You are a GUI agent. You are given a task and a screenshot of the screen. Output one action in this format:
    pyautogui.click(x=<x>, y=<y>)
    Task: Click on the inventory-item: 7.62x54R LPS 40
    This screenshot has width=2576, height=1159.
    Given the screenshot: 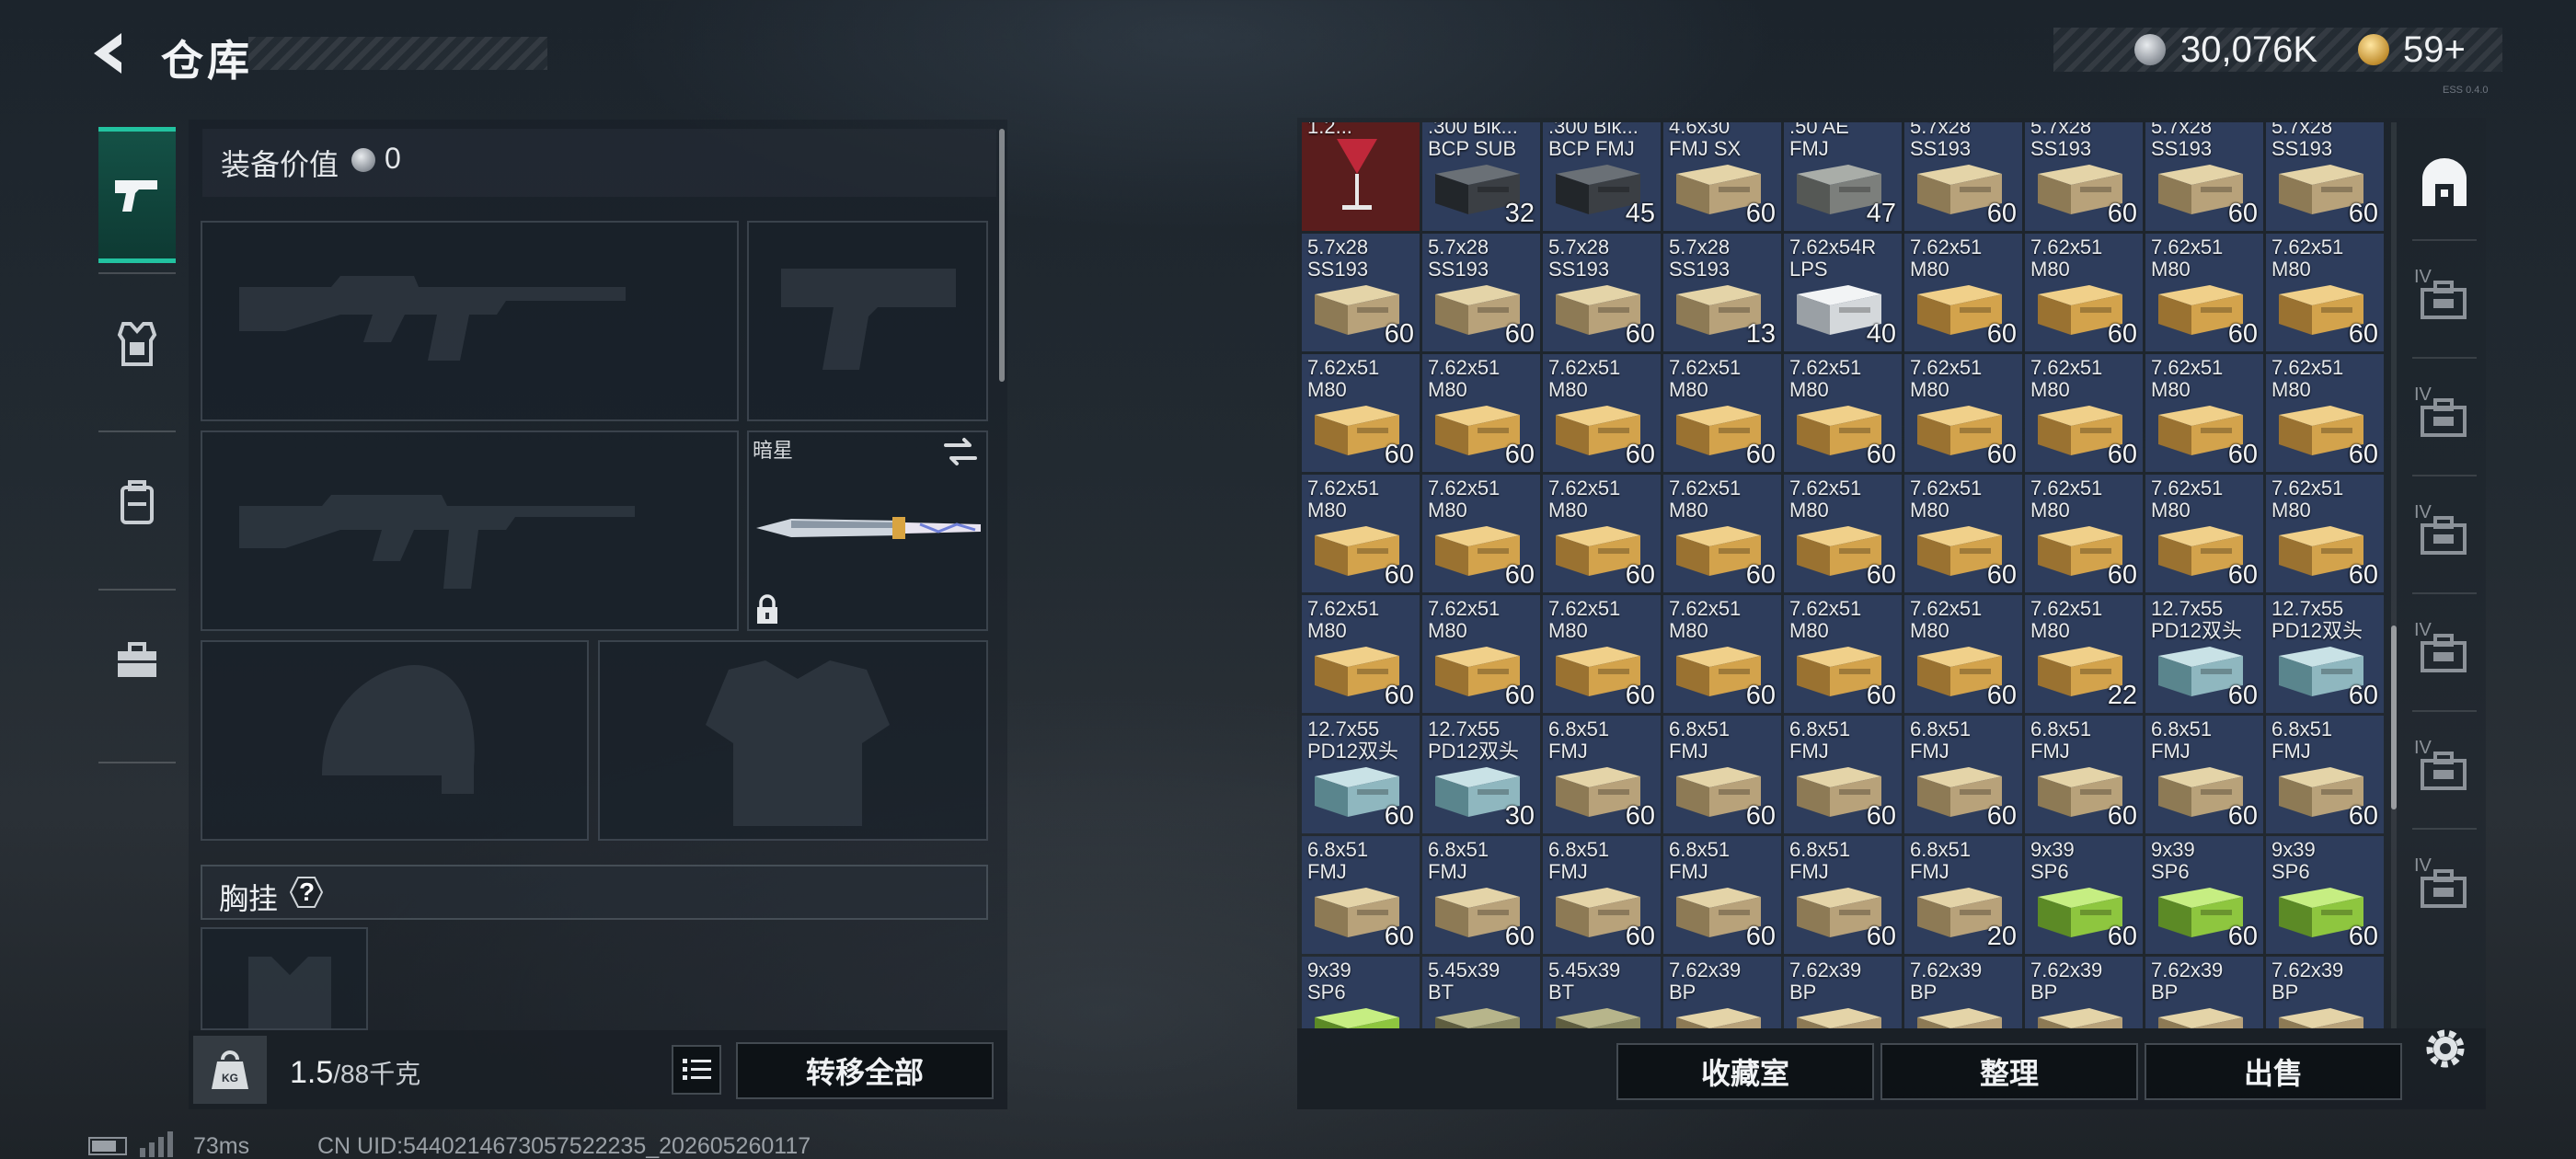 What is the action you would take?
    pyautogui.click(x=1843, y=292)
    